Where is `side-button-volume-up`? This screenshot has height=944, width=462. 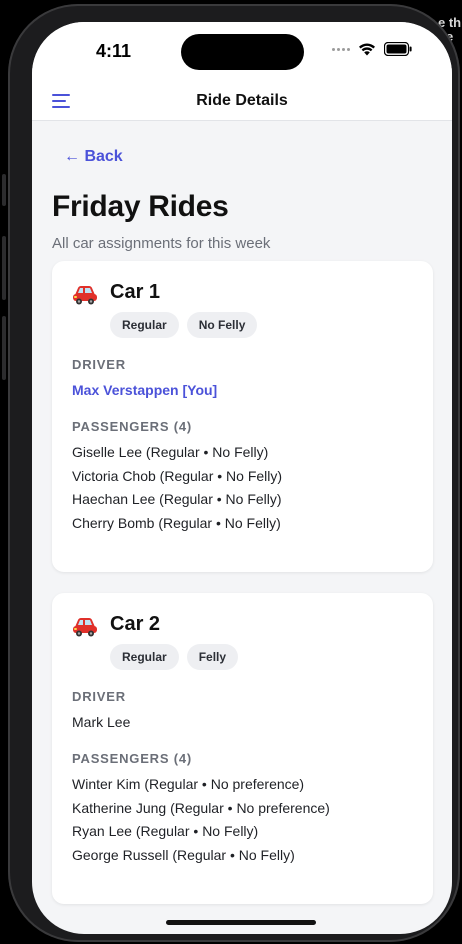
side-button-volume-up is located at coordinates (4, 268).